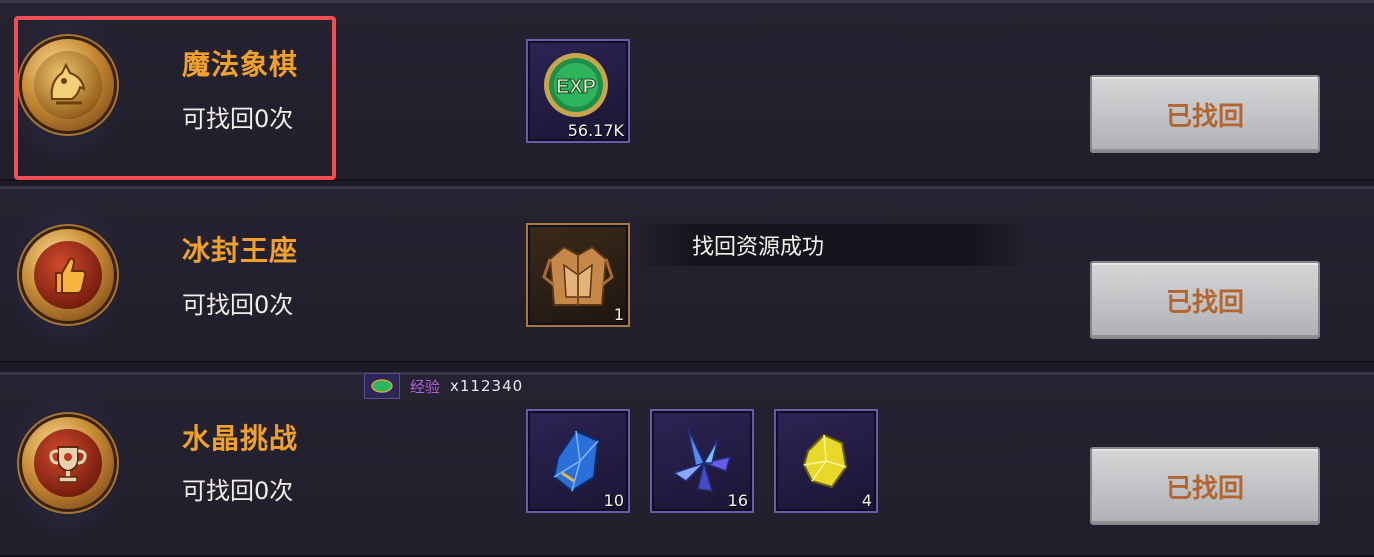  I want to click on toast-message: 找回资源成功, so click(832, 245).